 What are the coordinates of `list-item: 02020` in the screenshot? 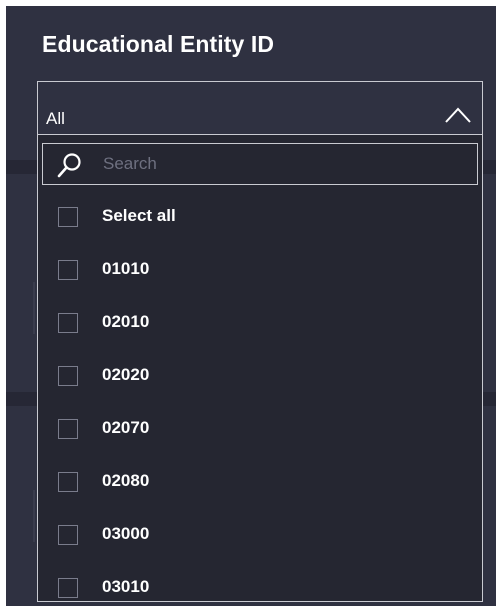 It's located at (260, 376).